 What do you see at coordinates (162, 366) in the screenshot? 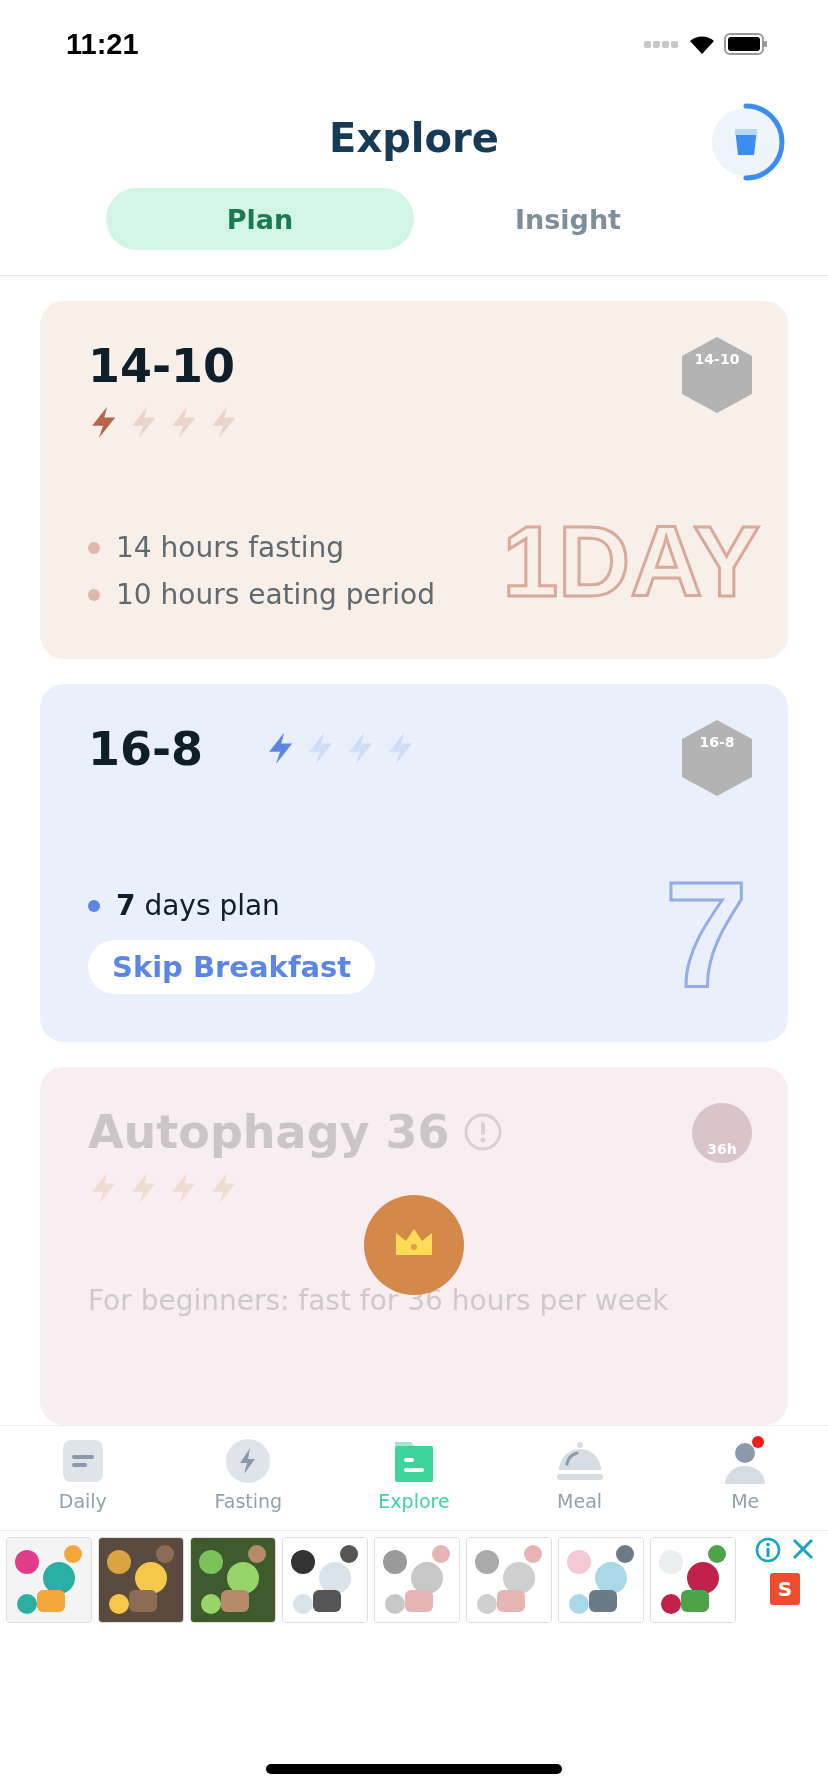
I see `plan-title: 14-10` at bounding box center [162, 366].